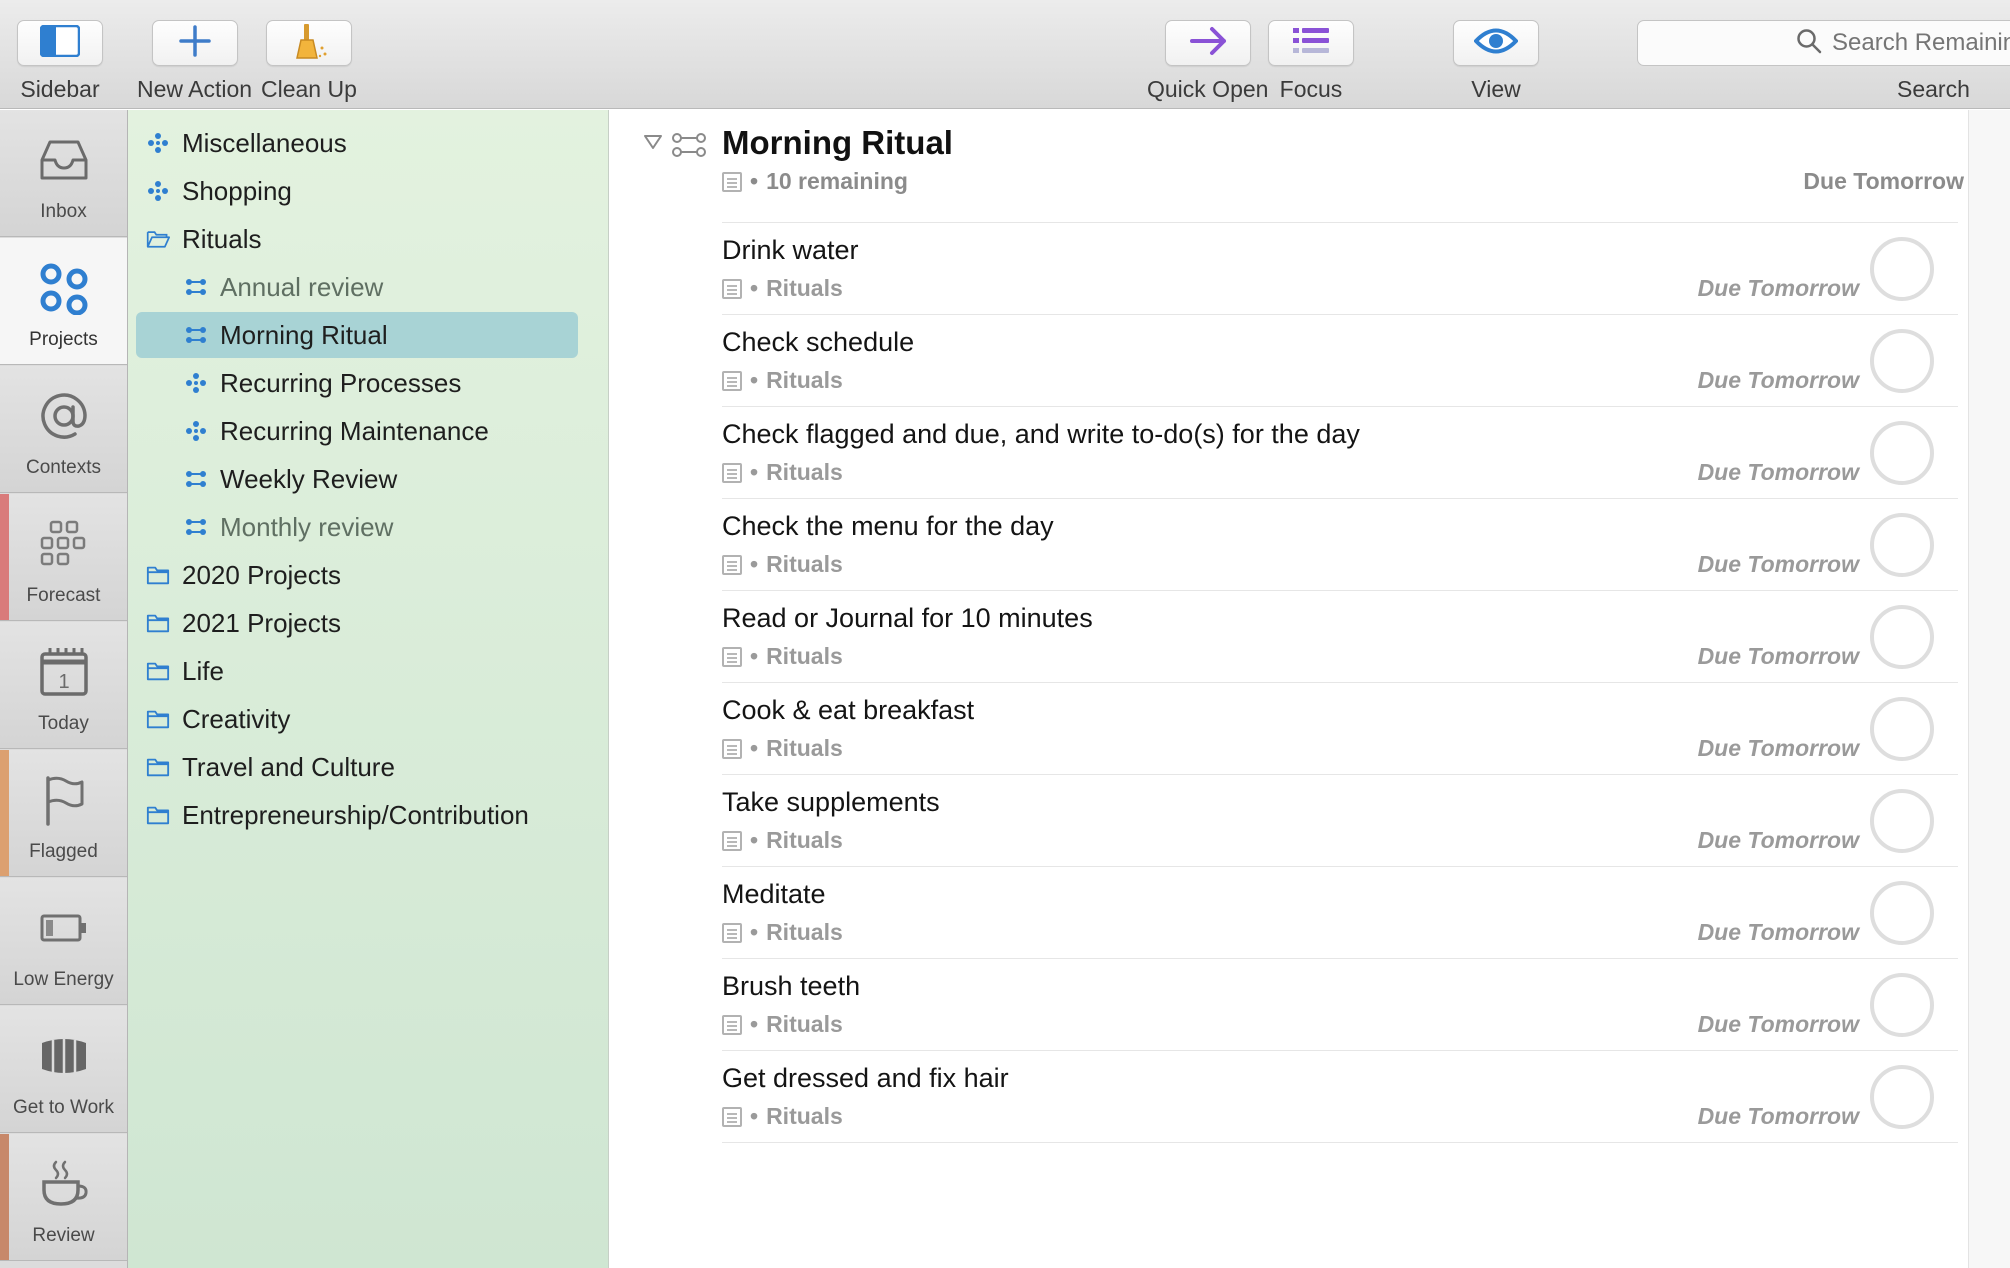 The width and height of the screenshot is (2010, 1268). I want to click on quick-open-button, so click(1207, 43).